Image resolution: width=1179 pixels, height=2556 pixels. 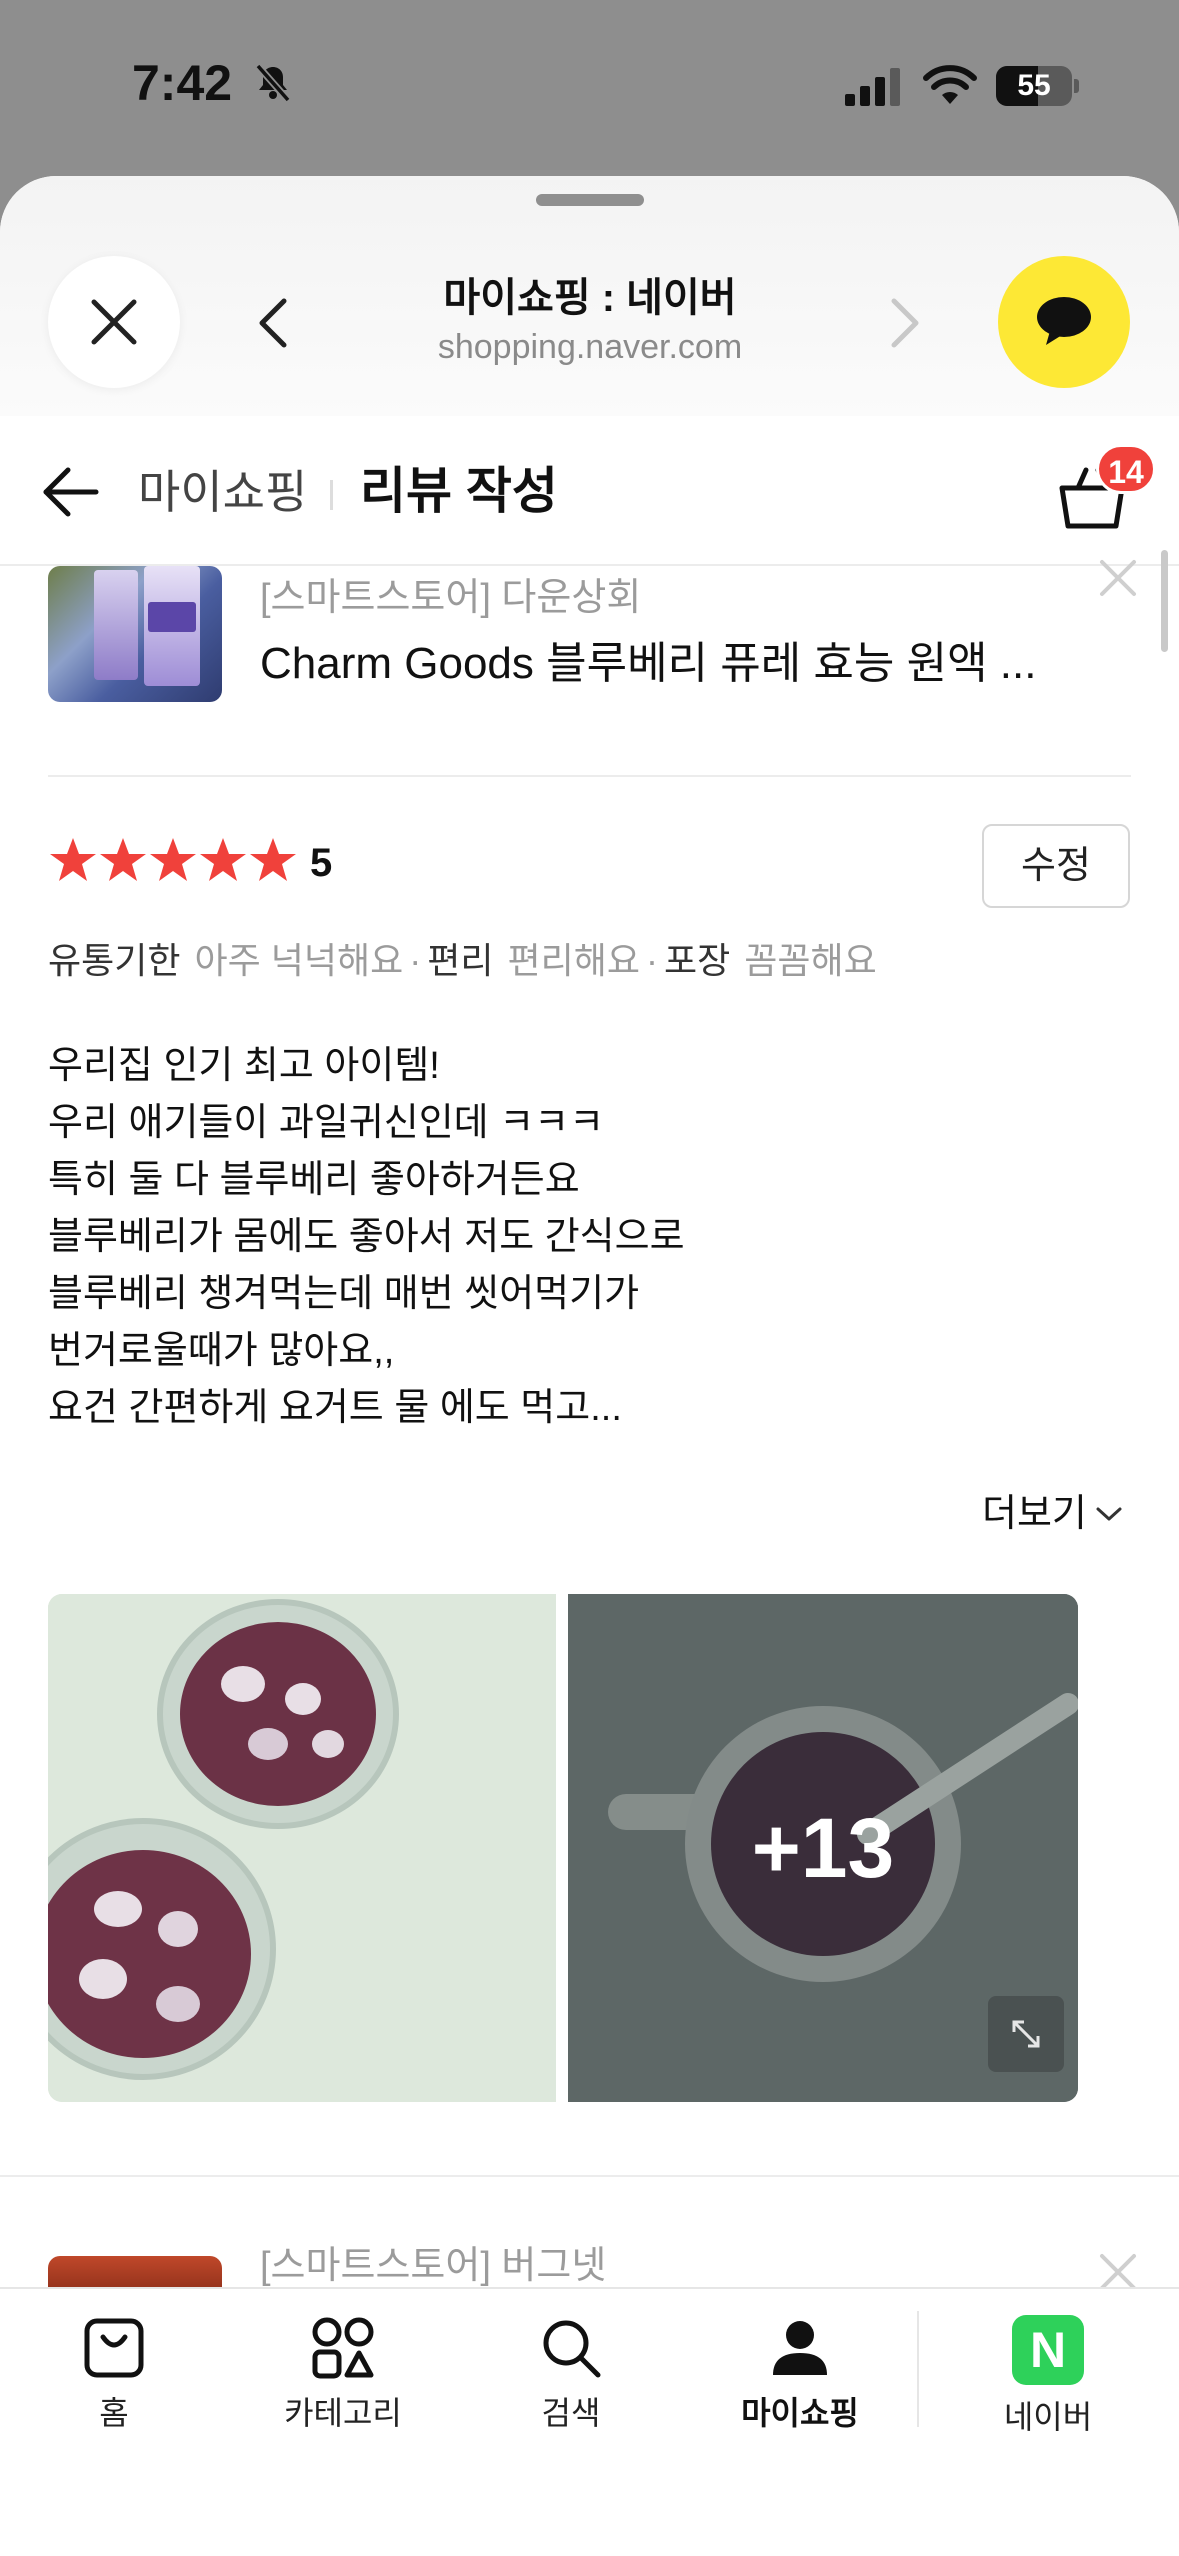 What do you see at coordinates (572, 2349) in the screenshot?
I see `search-icon` at bounding box center [572, 2349].